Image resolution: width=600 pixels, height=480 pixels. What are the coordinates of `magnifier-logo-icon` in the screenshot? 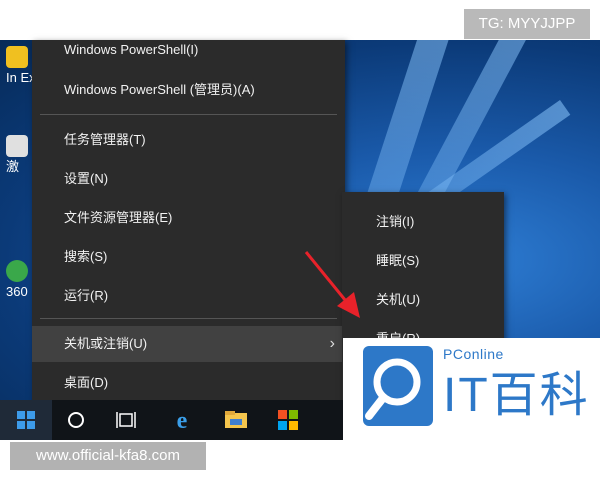 It's located at (398, 386).